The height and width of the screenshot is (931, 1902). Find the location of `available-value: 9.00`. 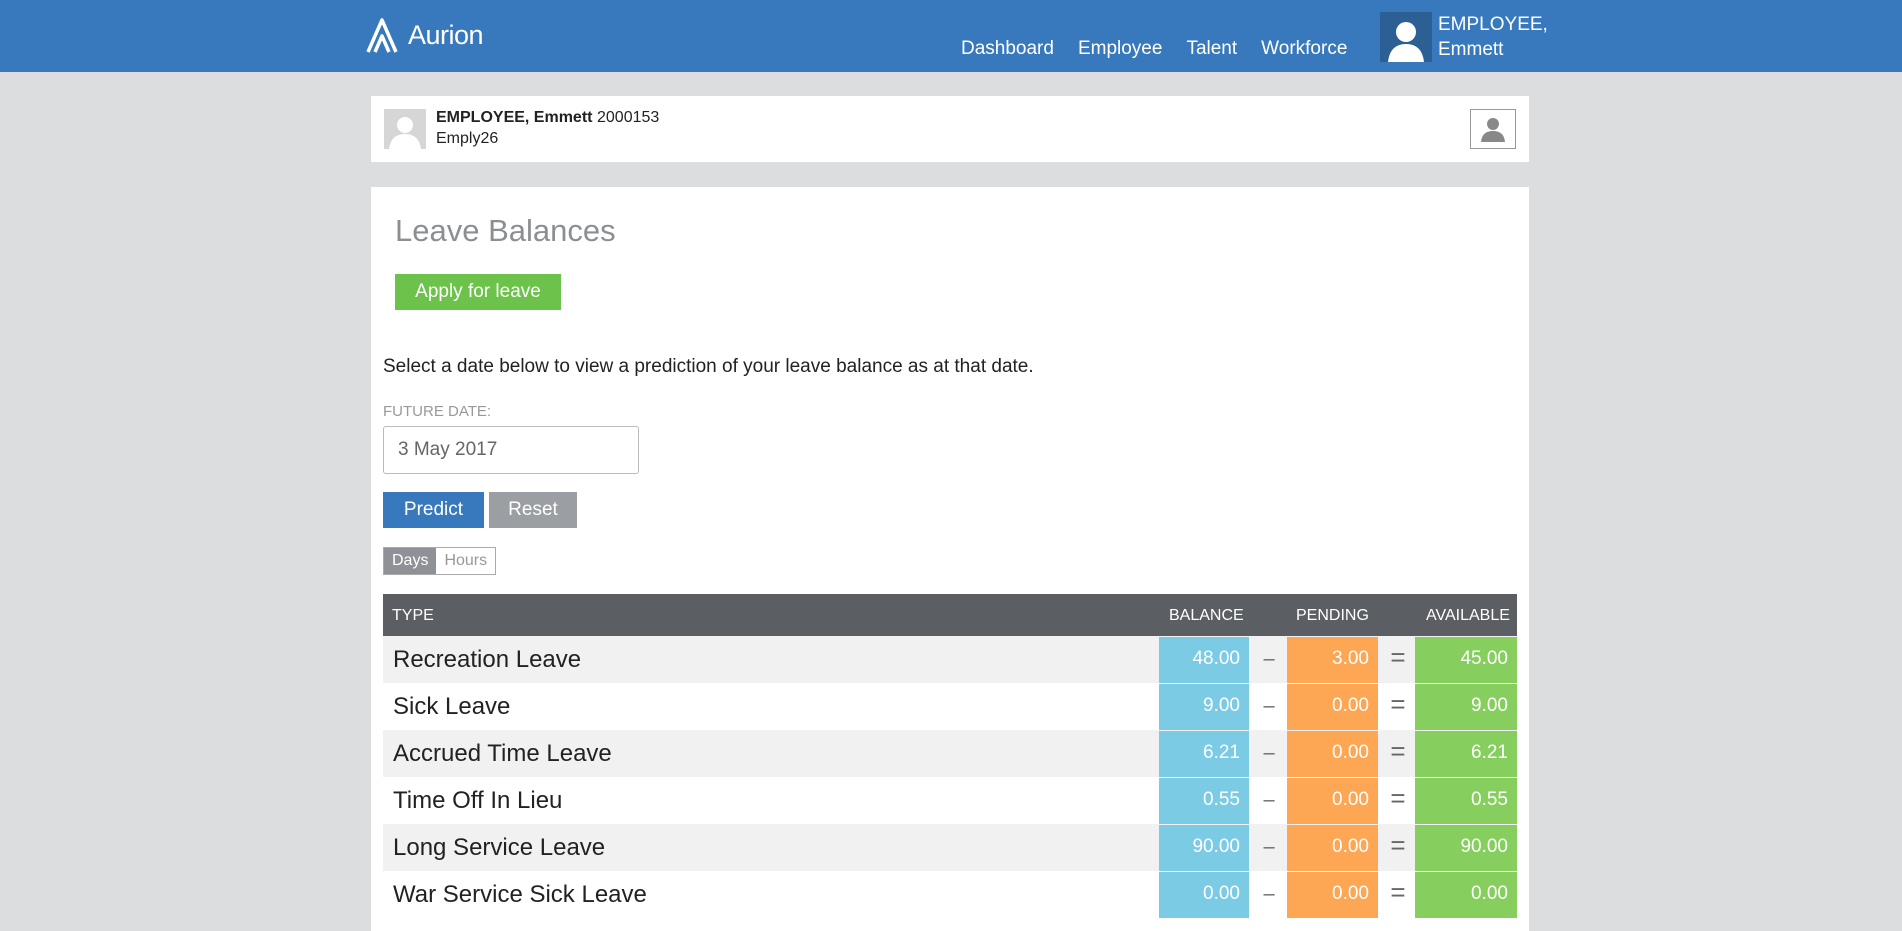

available-value: 9.00 is located at coordinates (1466, 707).